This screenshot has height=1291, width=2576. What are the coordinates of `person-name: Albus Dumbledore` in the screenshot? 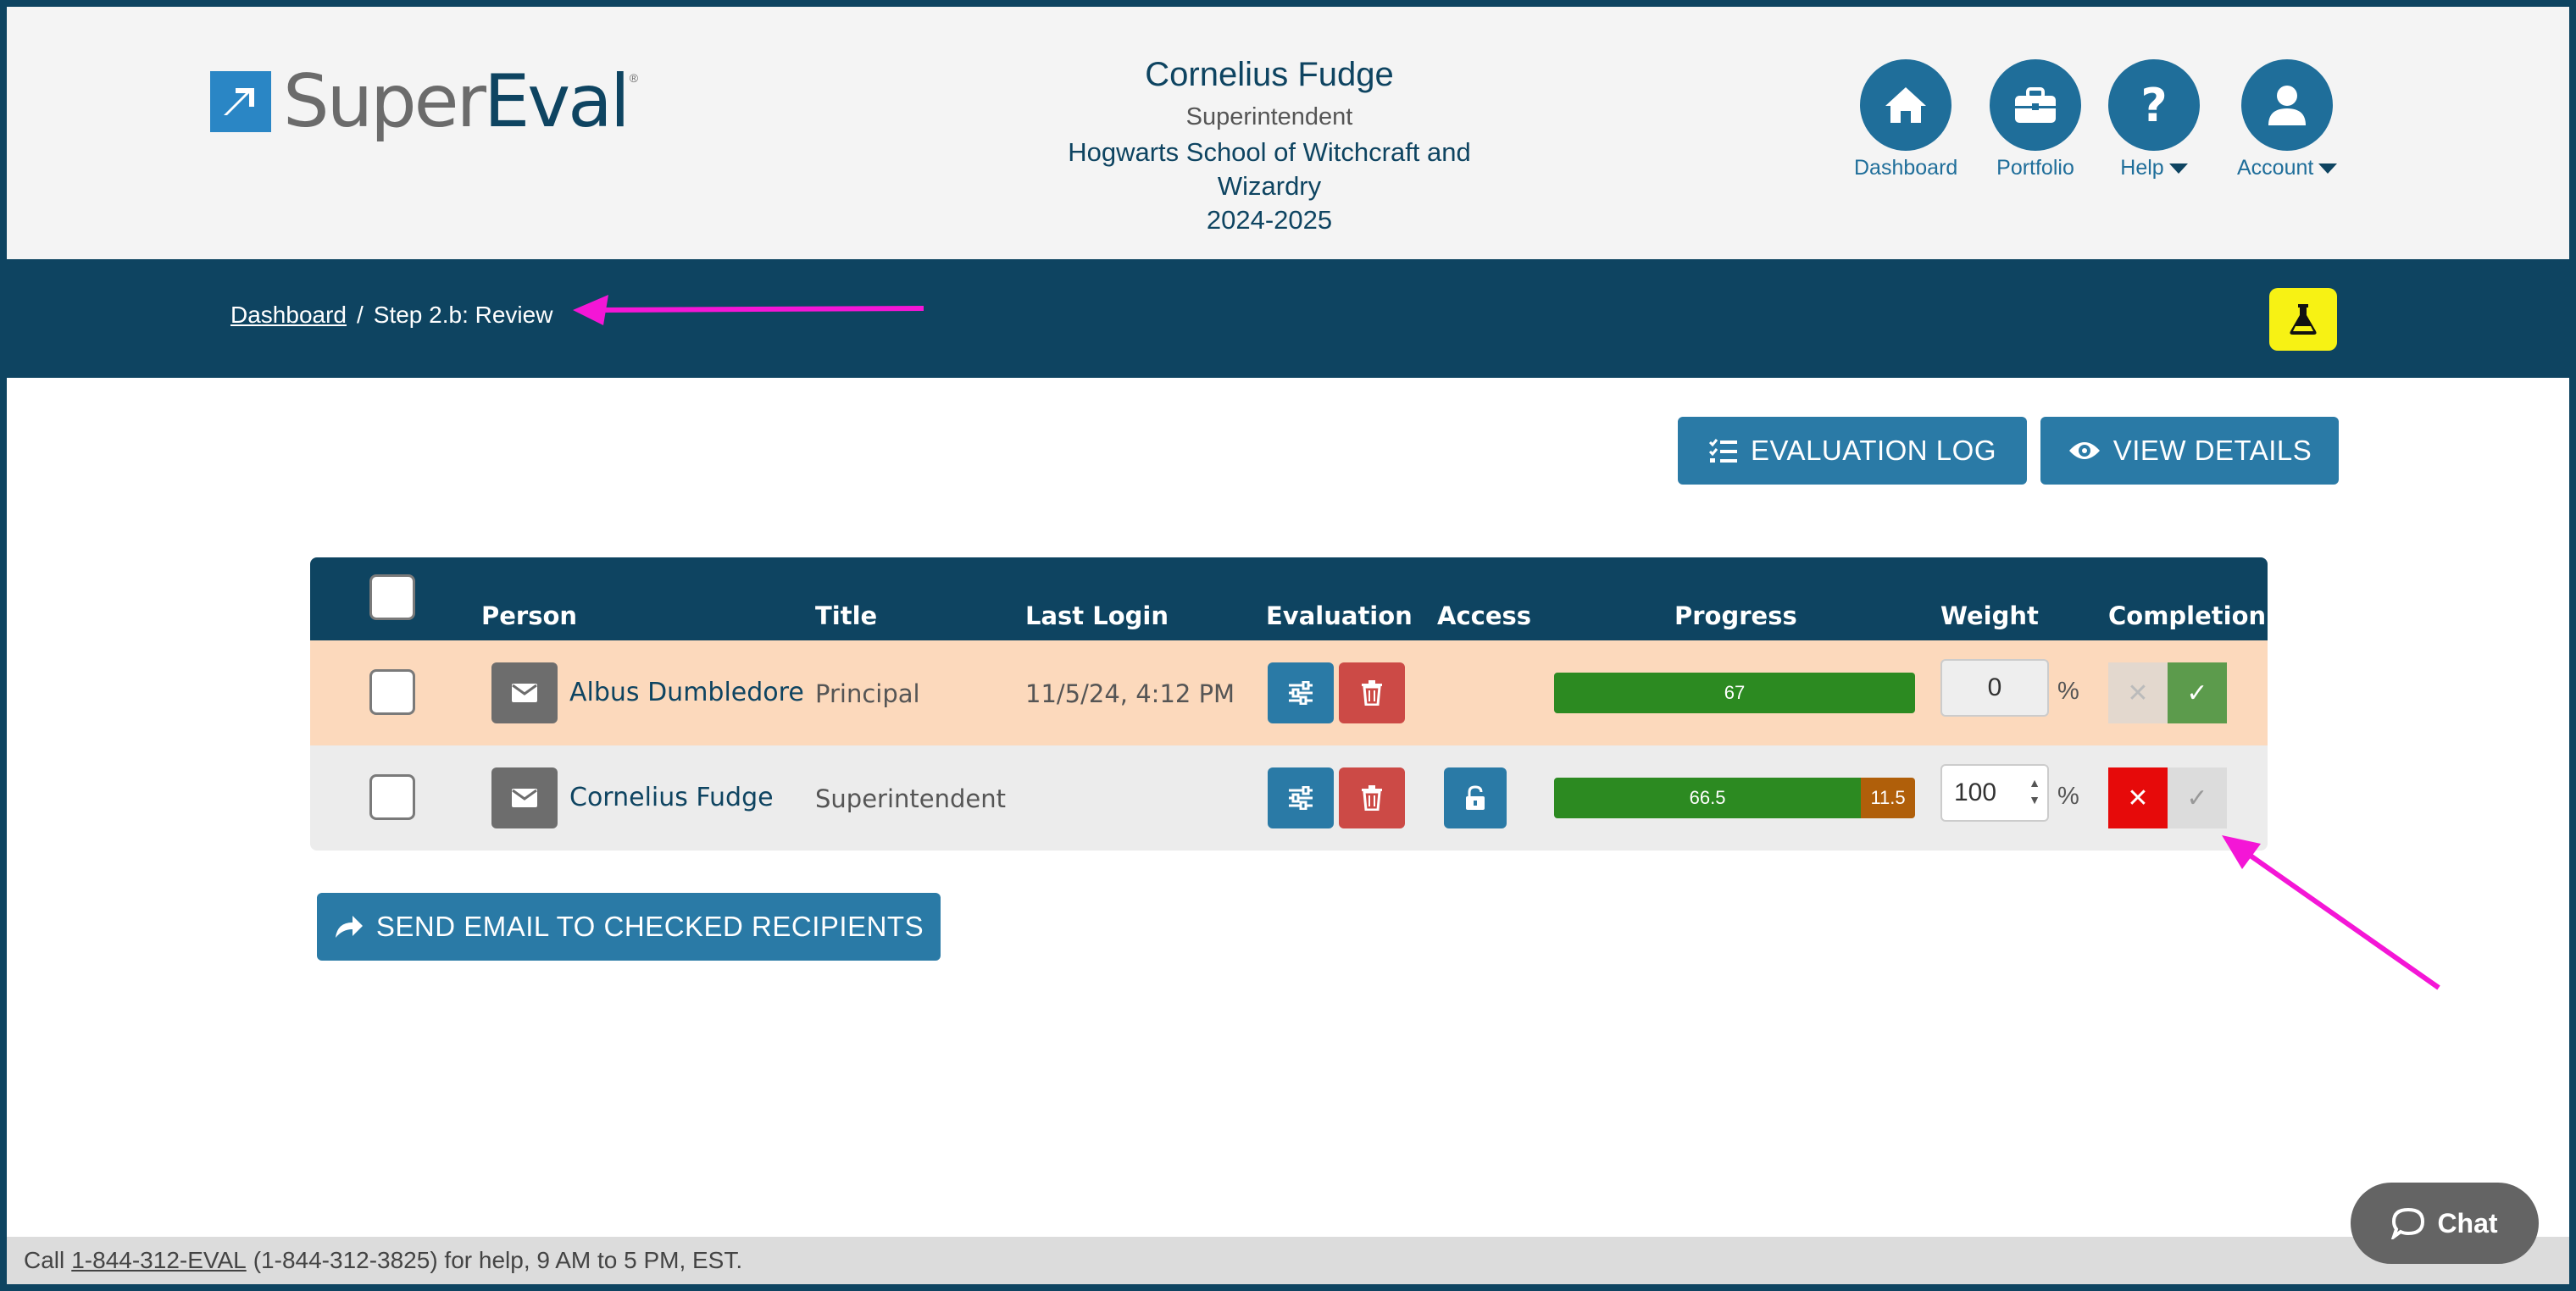 It's located at (686, 693).